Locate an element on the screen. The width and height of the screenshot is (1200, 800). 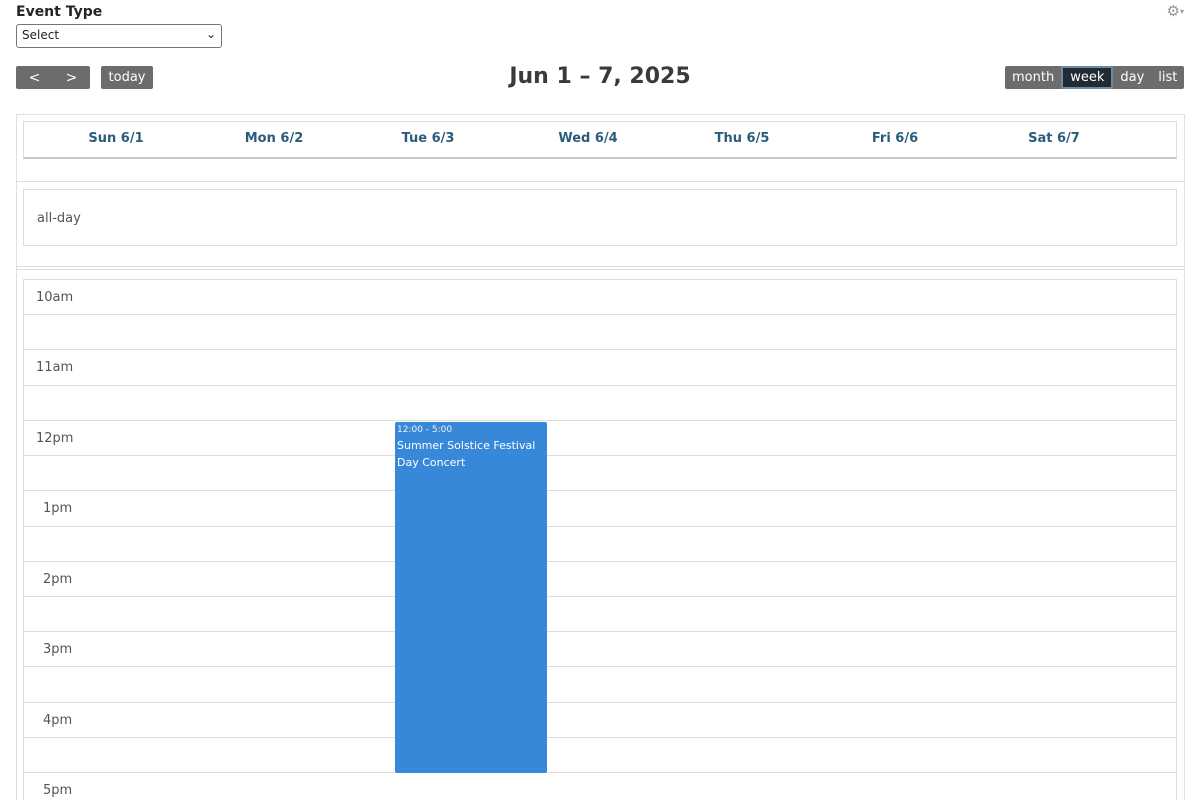
caret-down-icon: ▾ is located at coordinates (1181, 11).